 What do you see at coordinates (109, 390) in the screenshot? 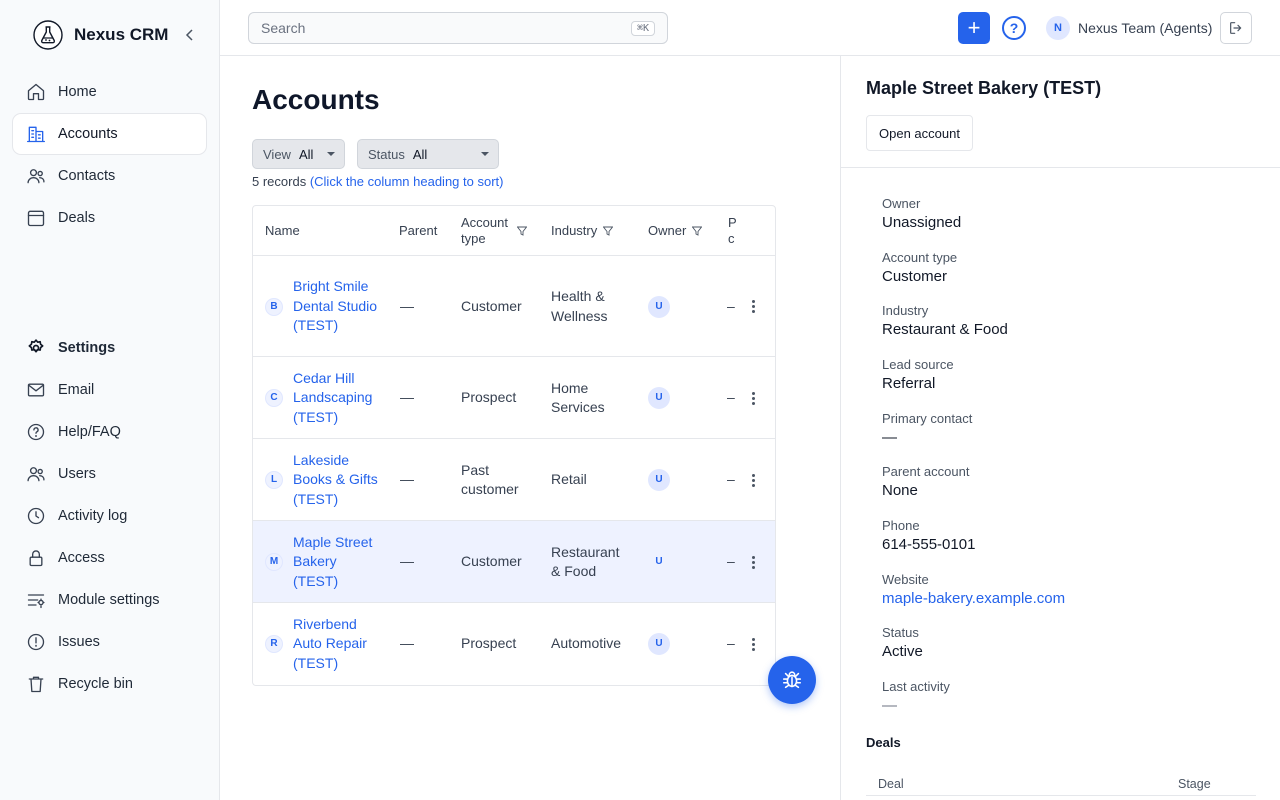
I see `sidebar-item-email: Email` at bounding box center [109, 390].